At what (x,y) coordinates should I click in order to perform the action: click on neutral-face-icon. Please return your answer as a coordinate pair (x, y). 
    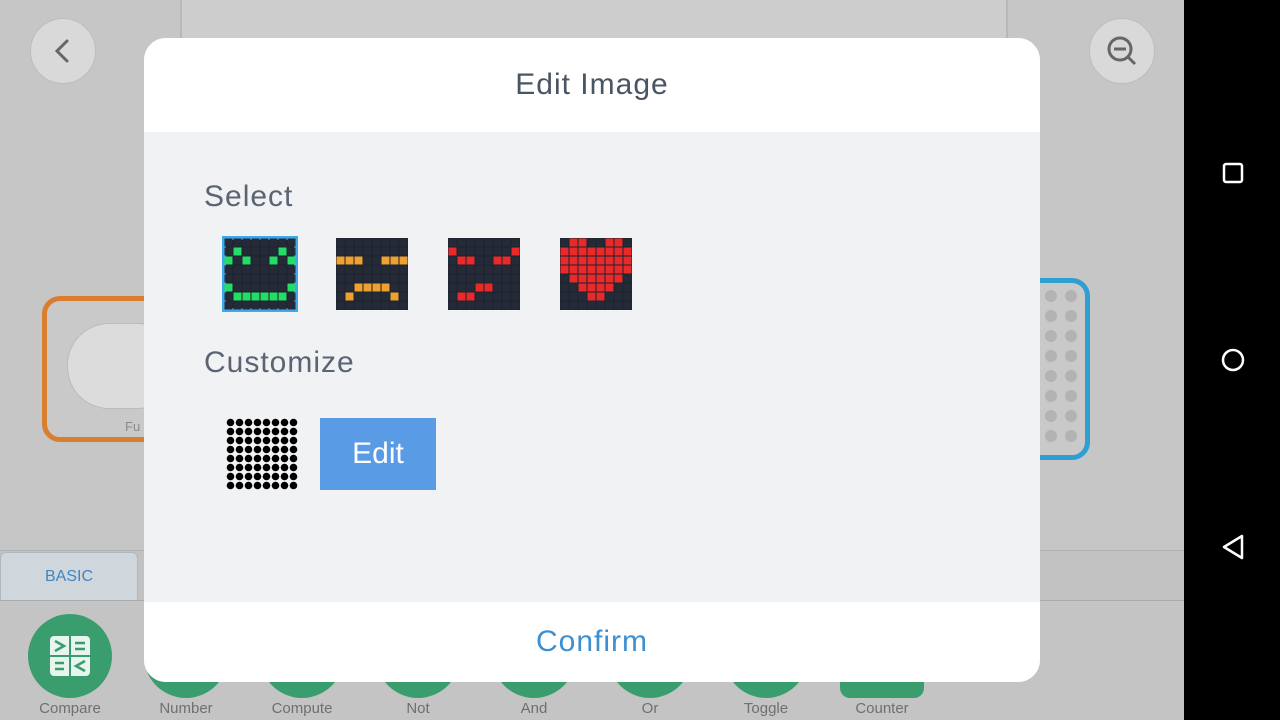
    Looking at the image, I should click on (372, 274).